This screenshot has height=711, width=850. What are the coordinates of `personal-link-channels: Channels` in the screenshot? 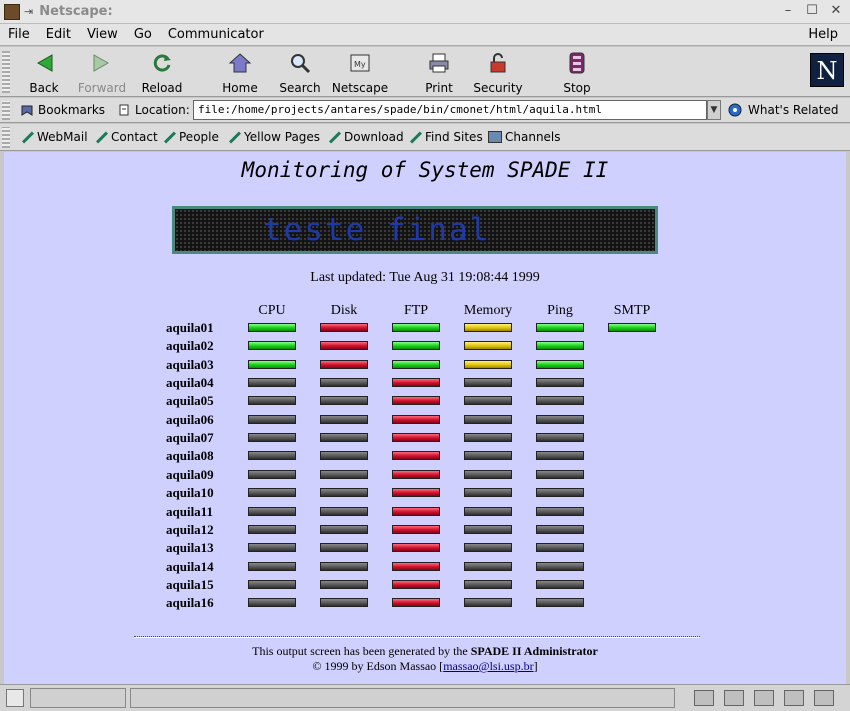 It's located at (524, 137).